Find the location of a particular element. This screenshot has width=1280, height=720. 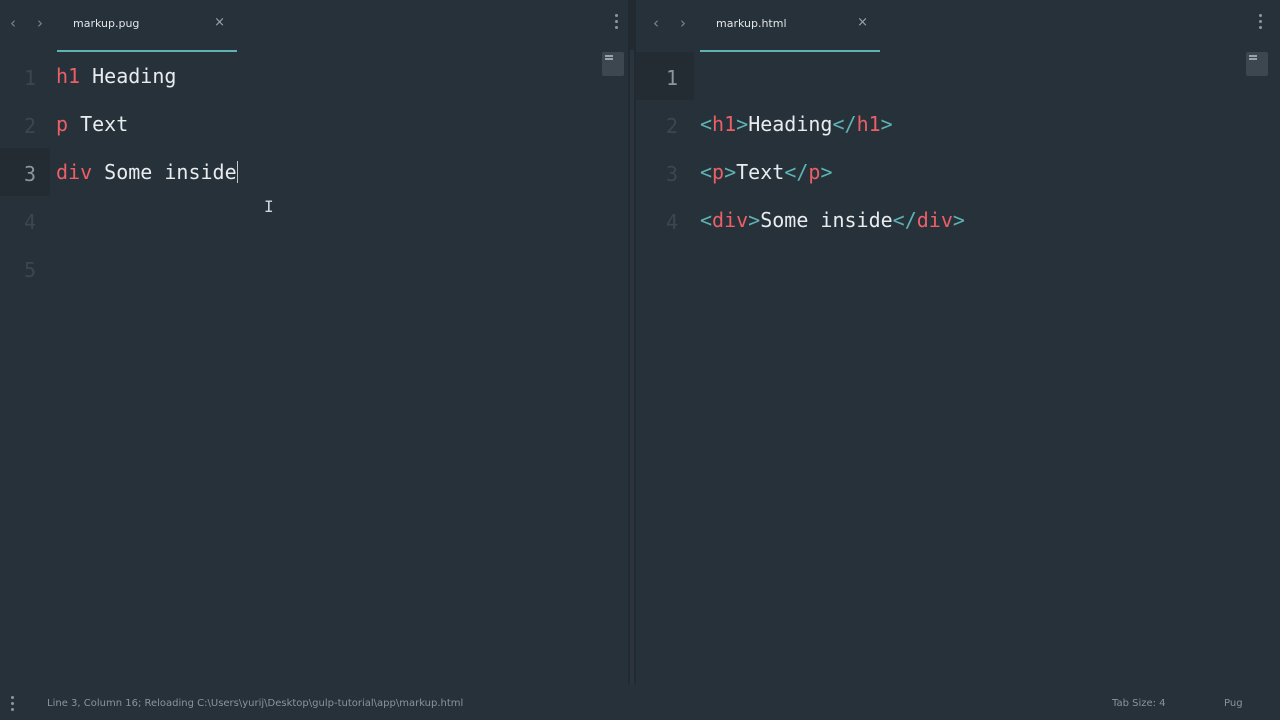

pane-divider is located at coordinates (632, 342).